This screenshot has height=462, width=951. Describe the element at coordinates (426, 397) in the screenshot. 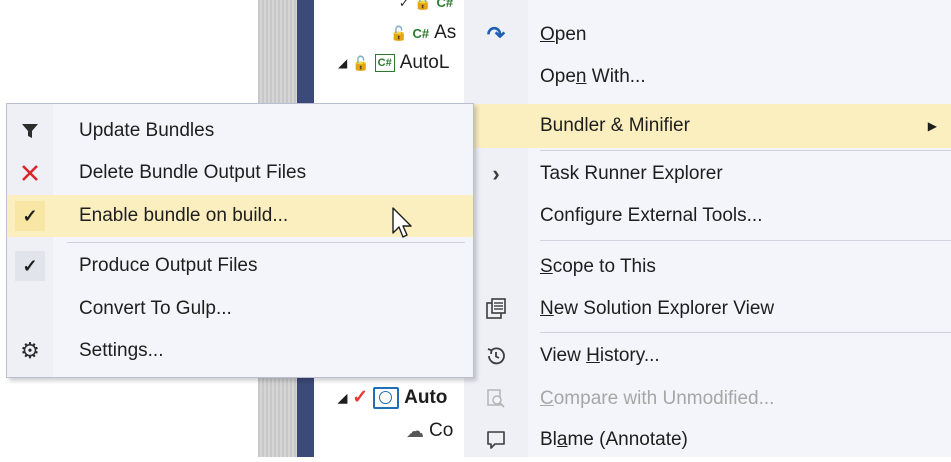

I see `tree-item-label: Auto` at that location.